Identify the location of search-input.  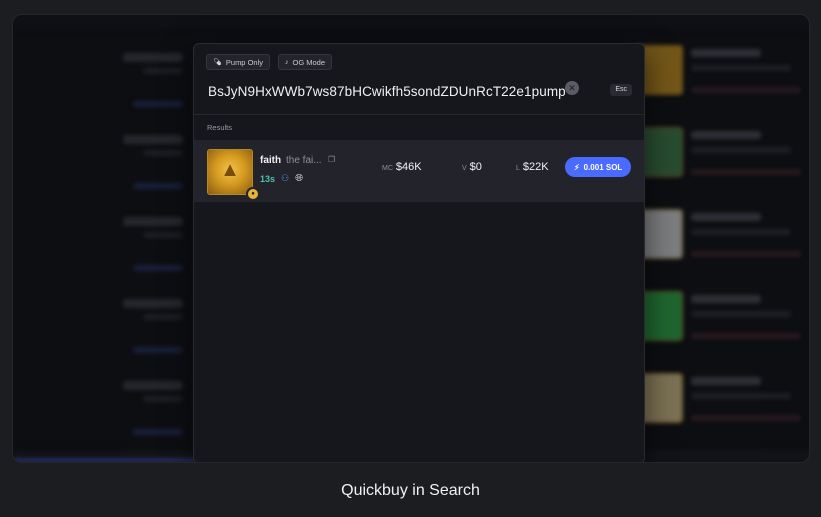
(395, 91).